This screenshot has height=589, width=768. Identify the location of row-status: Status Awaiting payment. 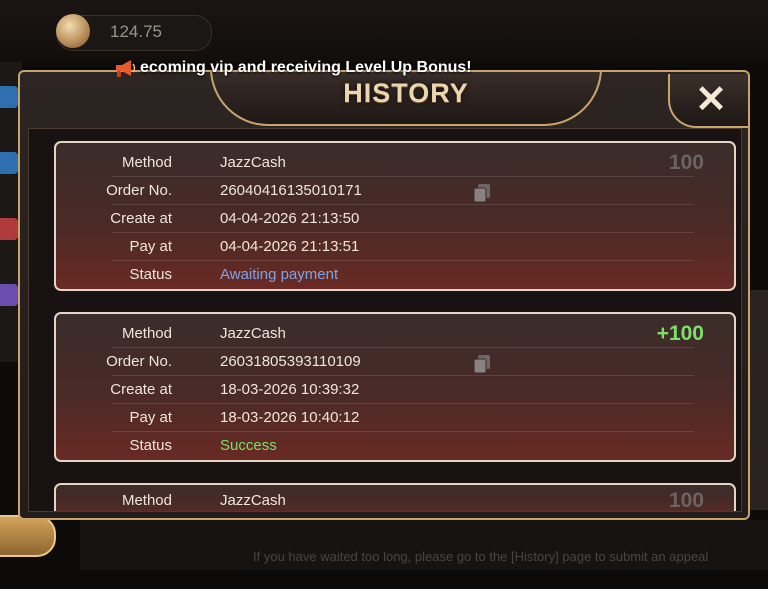
(395, 275).